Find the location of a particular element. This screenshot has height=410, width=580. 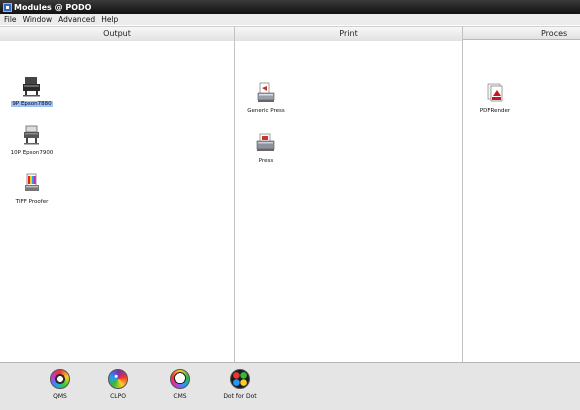

menu-file: File is located at coordinates (10, 19).